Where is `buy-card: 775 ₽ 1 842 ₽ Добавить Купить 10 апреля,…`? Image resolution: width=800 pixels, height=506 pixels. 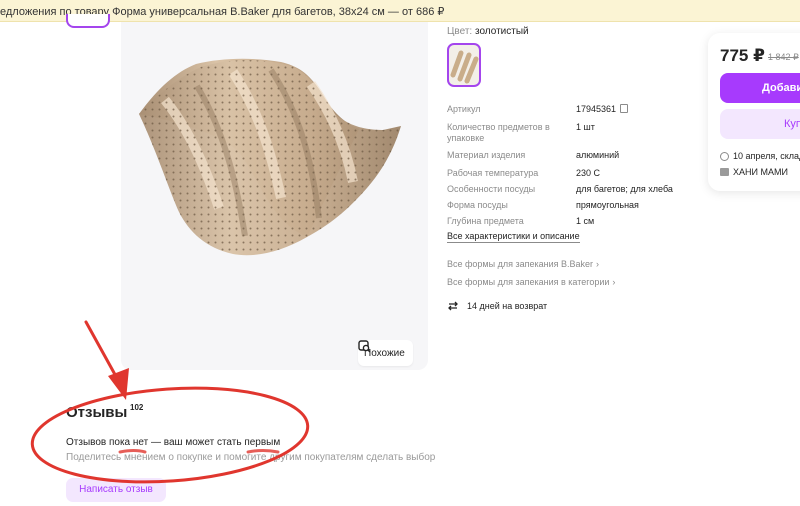 buy-card: 775 ₽ 1 842 ₽ Добавить Купить 10 апреля,… is located at coordinates (754, 112).